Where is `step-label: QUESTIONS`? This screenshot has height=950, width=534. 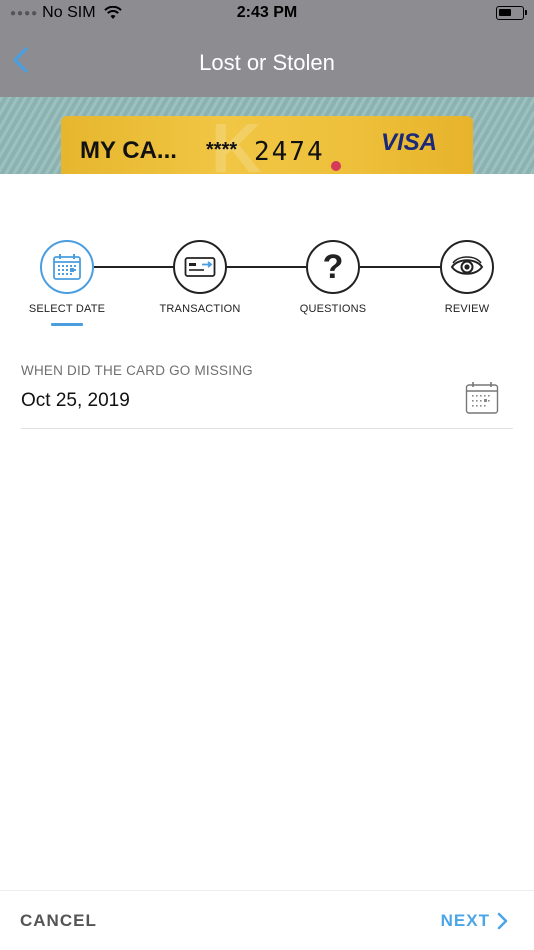 step-label: QUESTIONS is located at coordinates (333, 309).